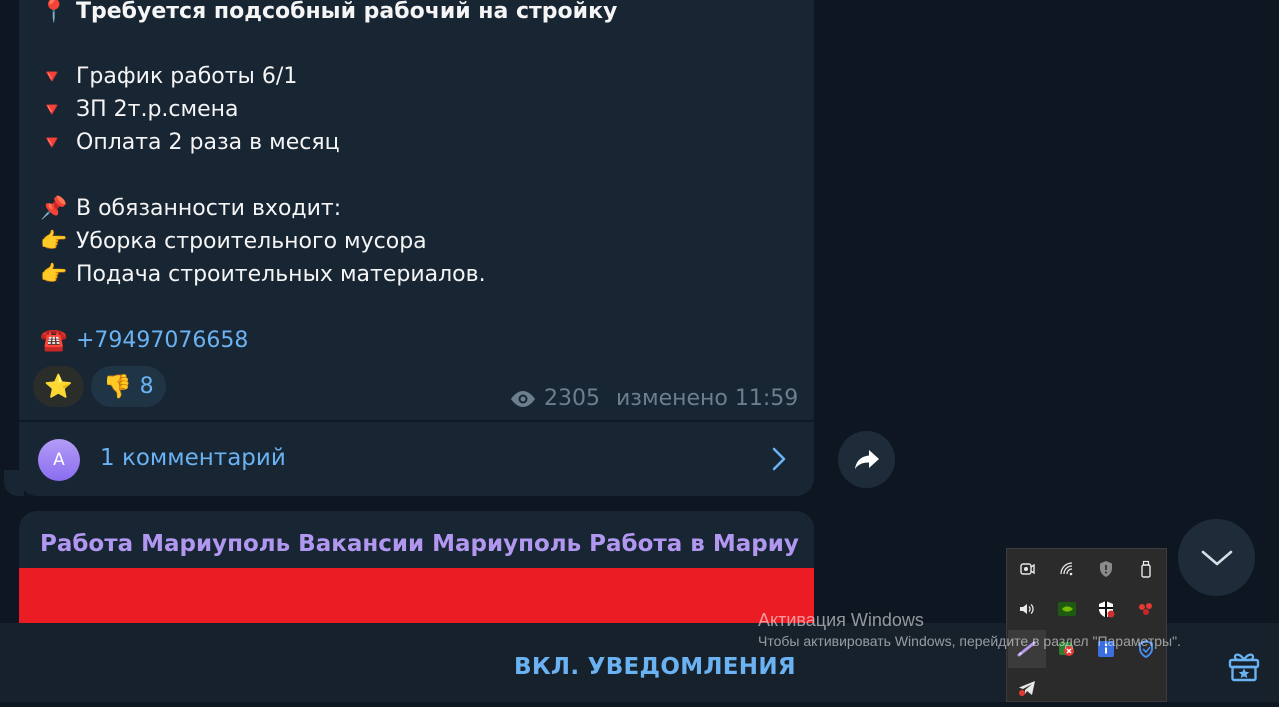 The width and height of the screenshot is (1279, 707). What do you see at coordinates (54, 208) in the screenshot?
I see `pushpin-icon: 📌` at bounding box center [54, 208].